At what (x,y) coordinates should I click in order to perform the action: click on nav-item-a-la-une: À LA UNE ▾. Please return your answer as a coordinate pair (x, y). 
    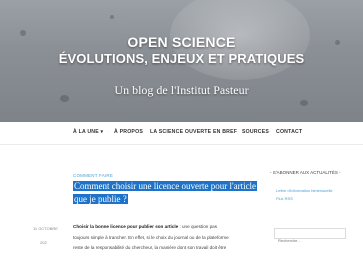
    Looking at the image, I should click on (88, 132).